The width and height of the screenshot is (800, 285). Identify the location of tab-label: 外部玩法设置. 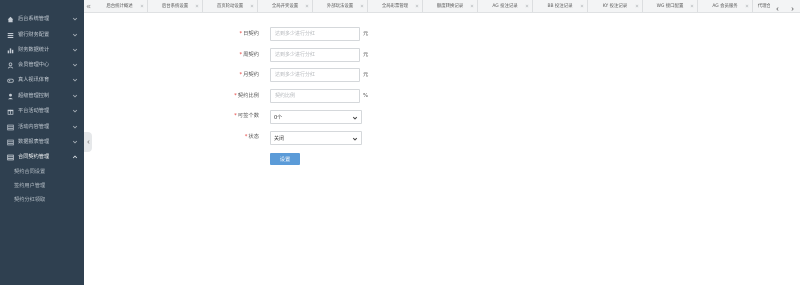
(340, 6).